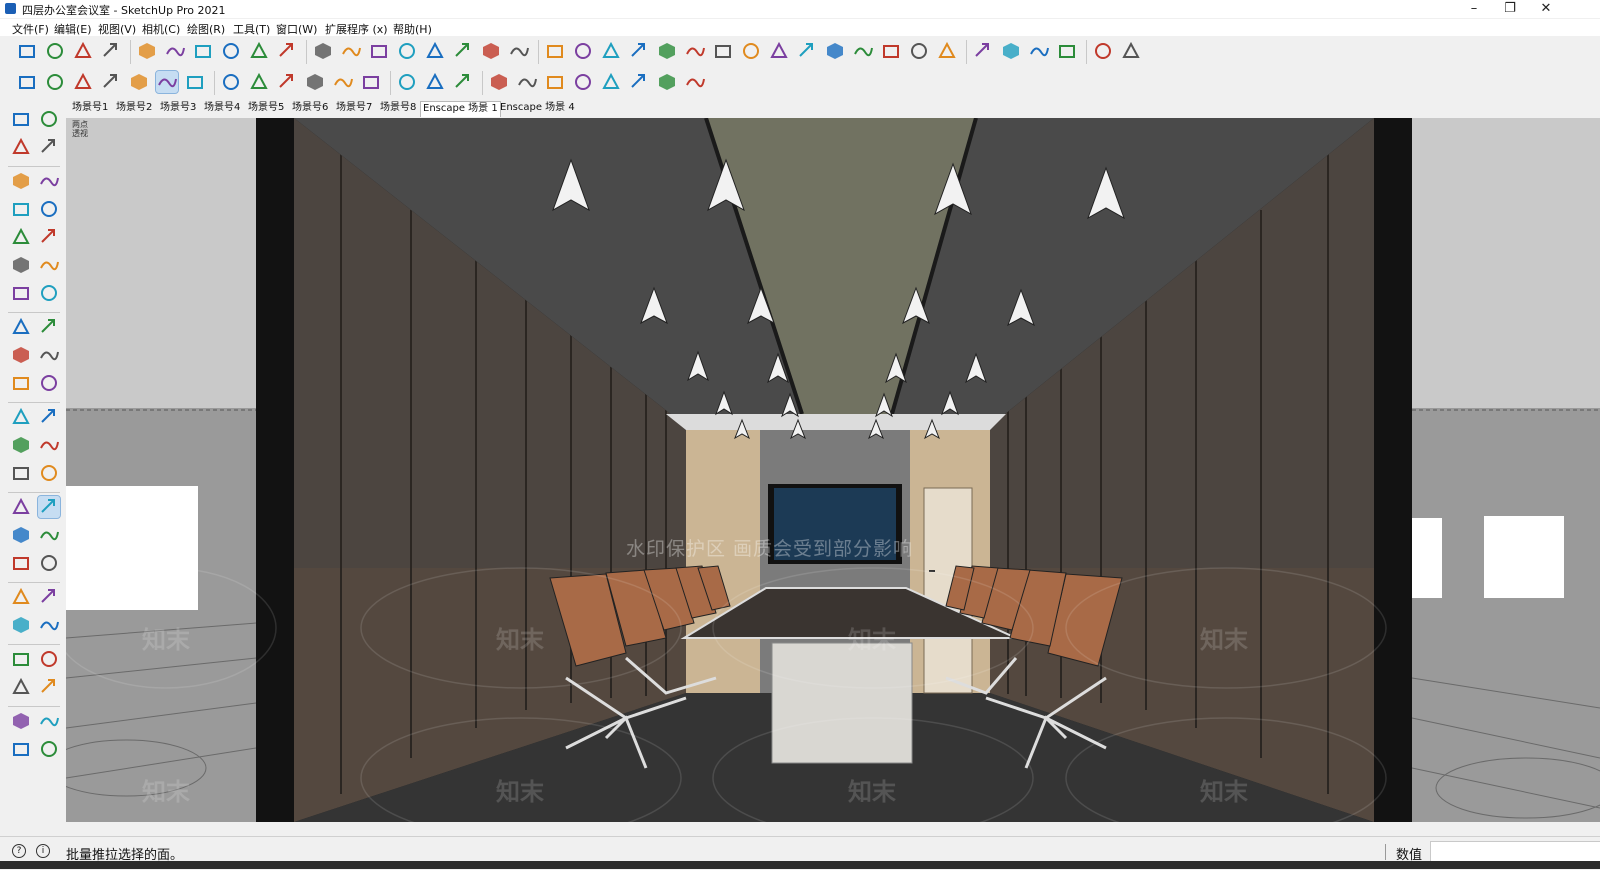 The image size is (1600, 870). I want to click on push-arrow-icon, so click(583, 51).